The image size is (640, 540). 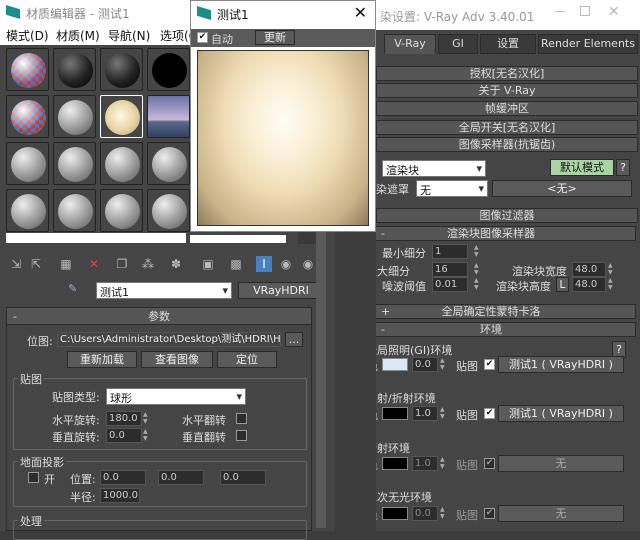 I want to click on refr-multiplier-spinner: ▲ ▼, so click(x=443, y=463).